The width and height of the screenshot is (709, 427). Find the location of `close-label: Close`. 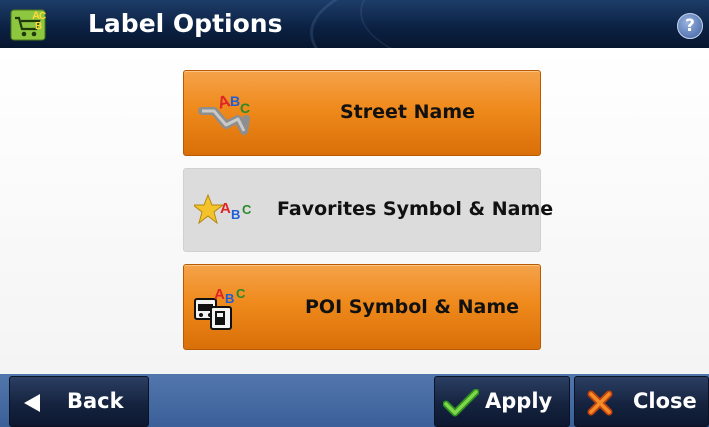

close-label: Close is located at coordinates (665, 401).